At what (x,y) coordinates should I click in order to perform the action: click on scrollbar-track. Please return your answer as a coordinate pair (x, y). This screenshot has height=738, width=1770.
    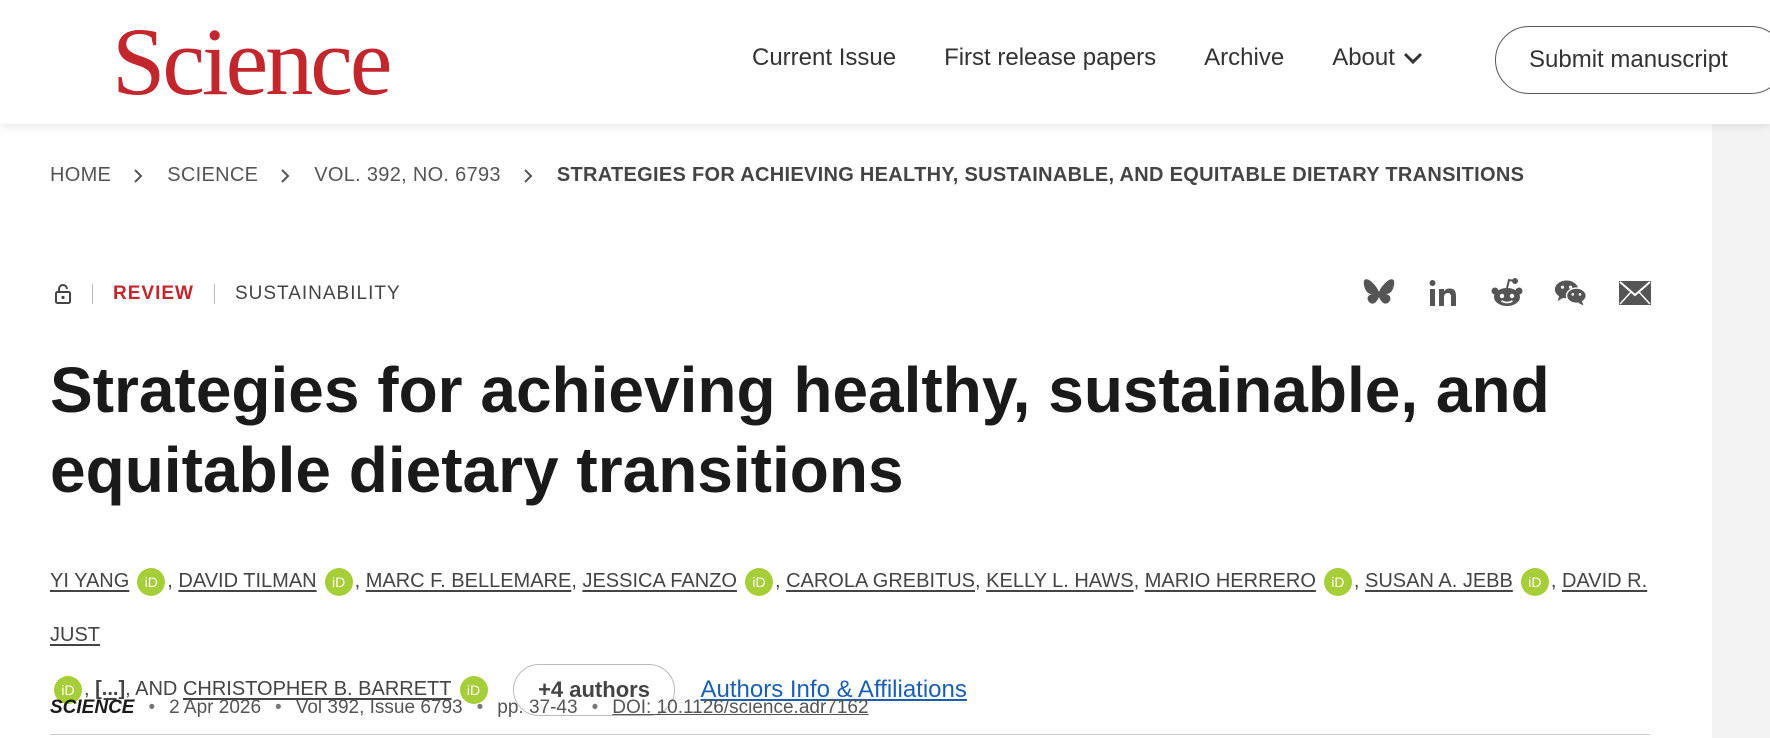
    Looking at the image, I should click on (1741, 431).